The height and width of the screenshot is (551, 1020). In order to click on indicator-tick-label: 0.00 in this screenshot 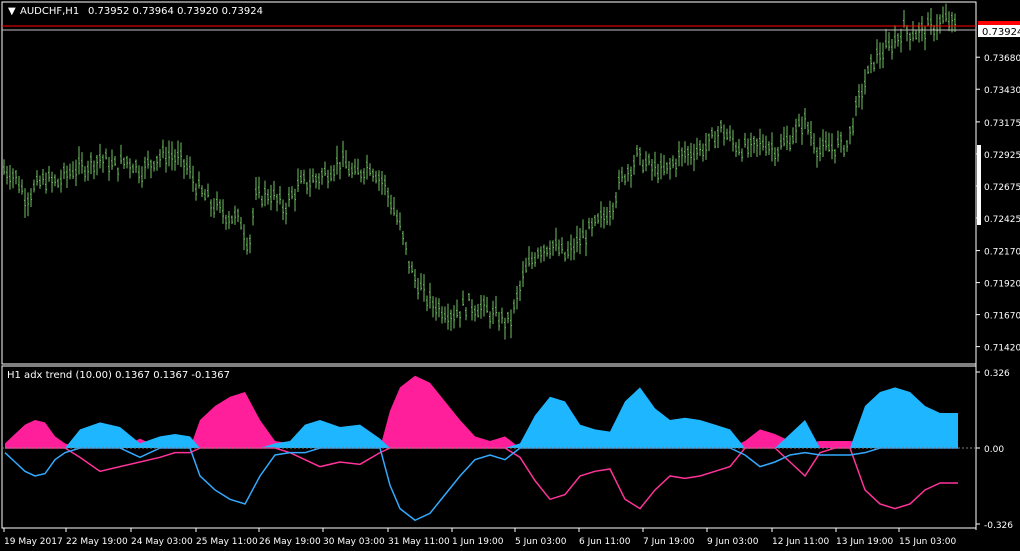, I will do `click(994, 450)`.